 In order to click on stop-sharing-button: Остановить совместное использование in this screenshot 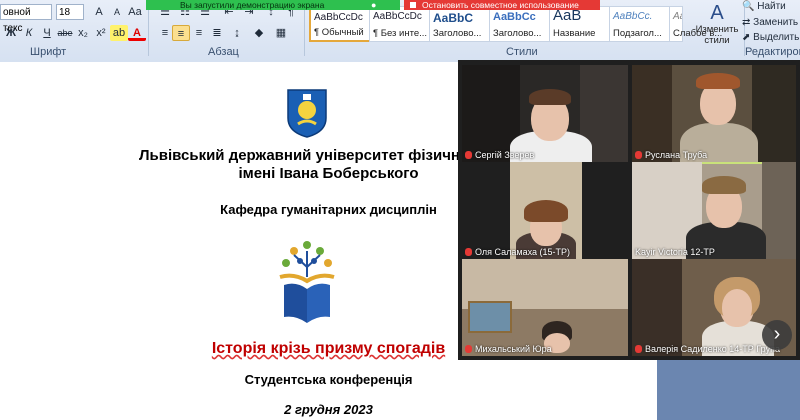, I will do `click(502, 5)`.